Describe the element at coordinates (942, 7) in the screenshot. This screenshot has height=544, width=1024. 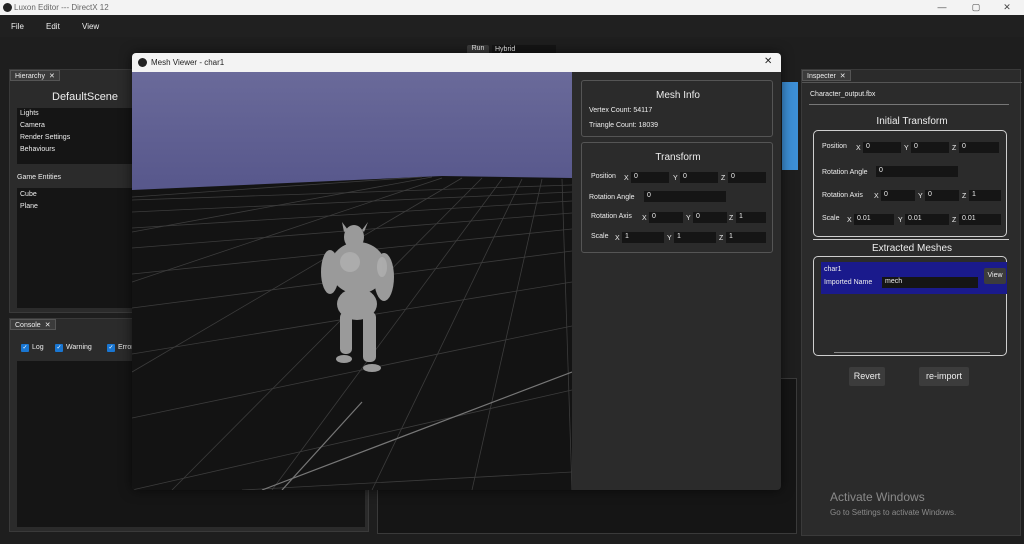
I see `minimize-button: —` at that location.